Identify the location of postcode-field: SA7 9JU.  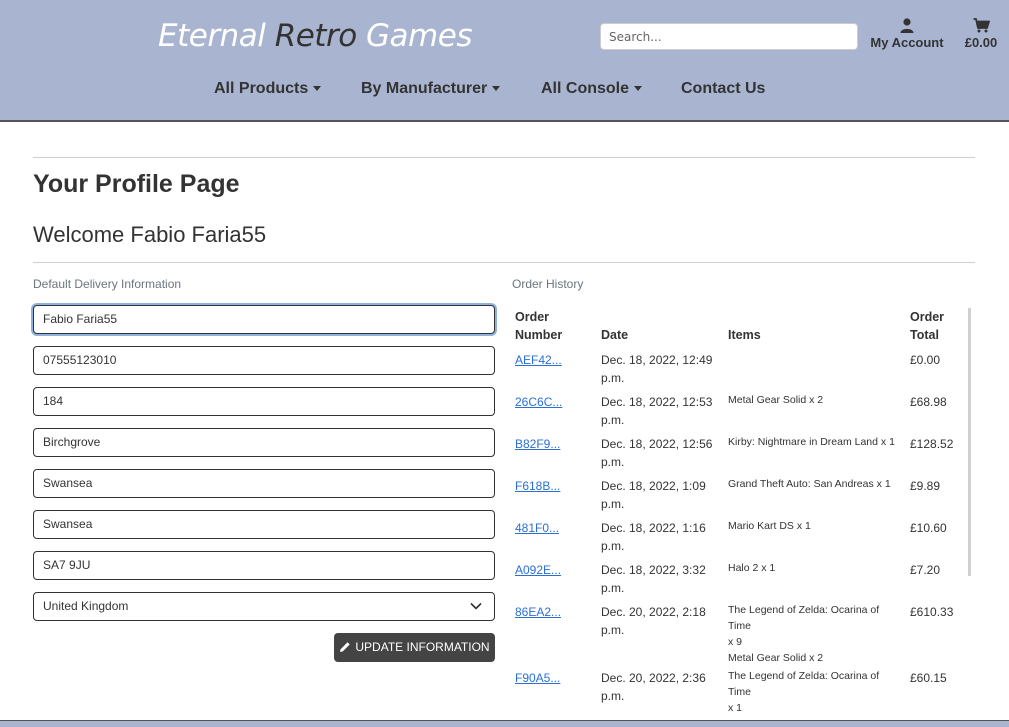
(264, 565).